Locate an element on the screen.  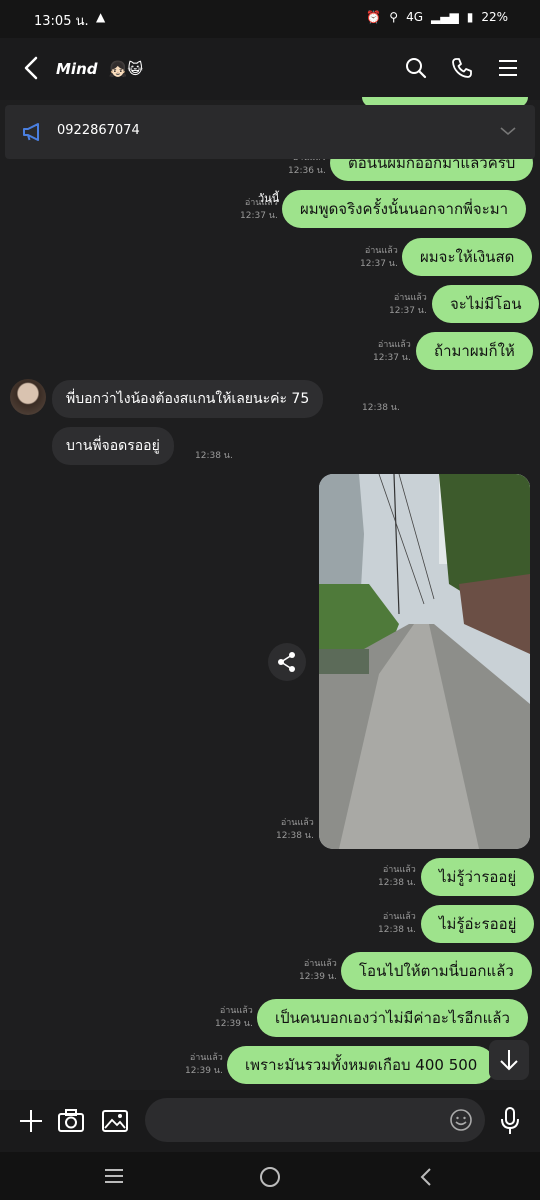
back-nav-icon is located at coordinates (426, 1177).